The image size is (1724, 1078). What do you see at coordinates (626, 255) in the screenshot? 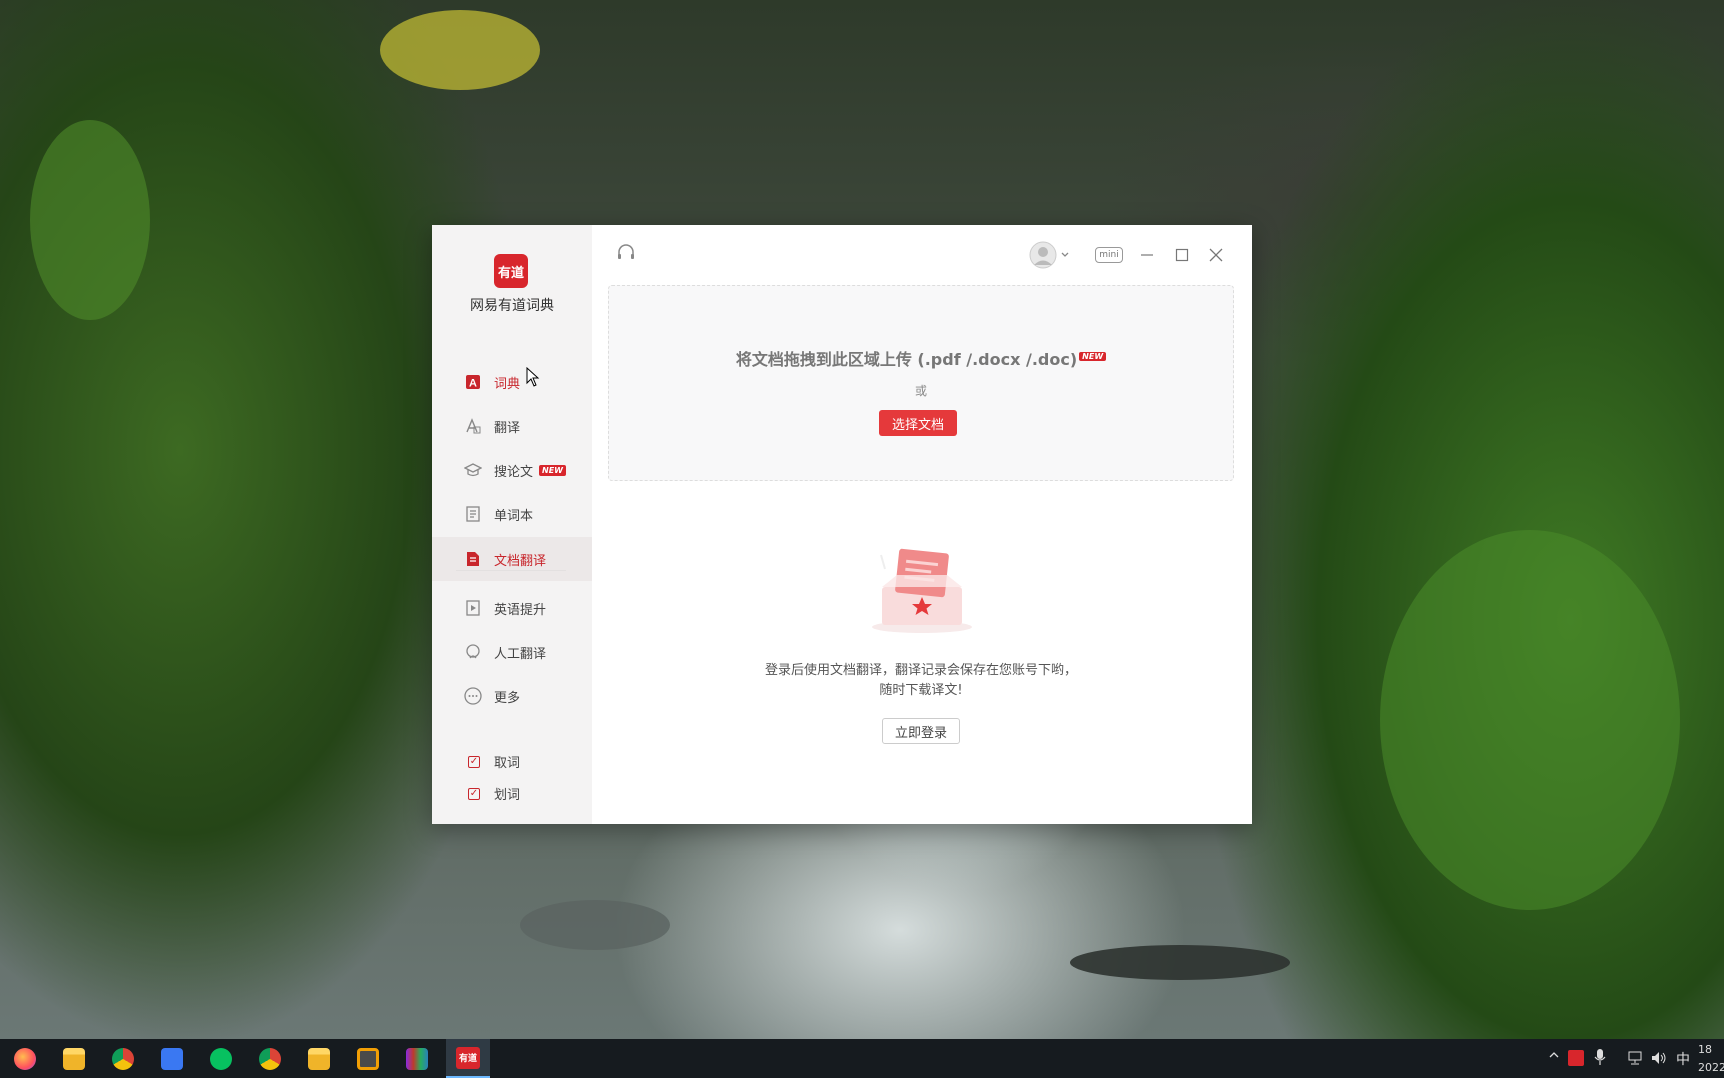
I see `headset-icon` at bounding box center [626, 255].